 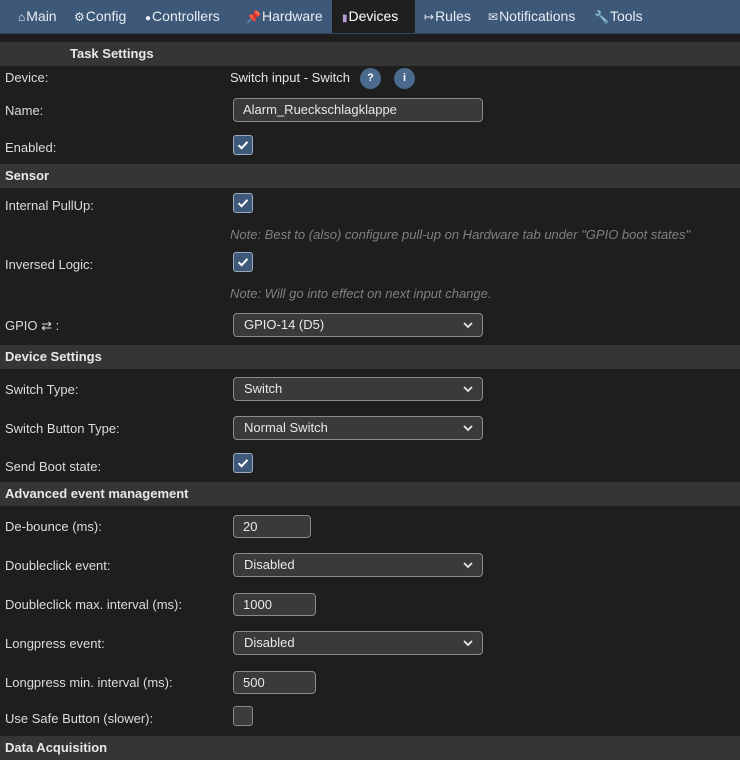 I want to click on doubleclick-label: Doubleclick event:, so click(x=58, y=565).